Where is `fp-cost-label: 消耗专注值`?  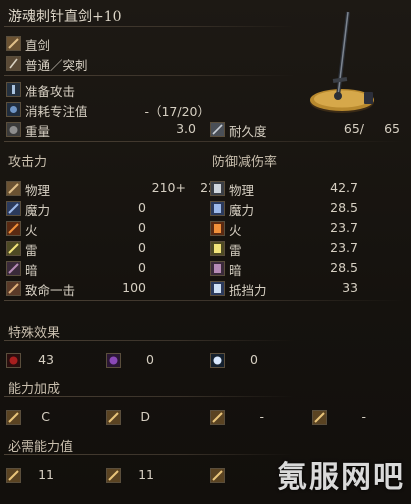
fp-cost-label: 消耗专注值 is located at coordinates (56, 111).